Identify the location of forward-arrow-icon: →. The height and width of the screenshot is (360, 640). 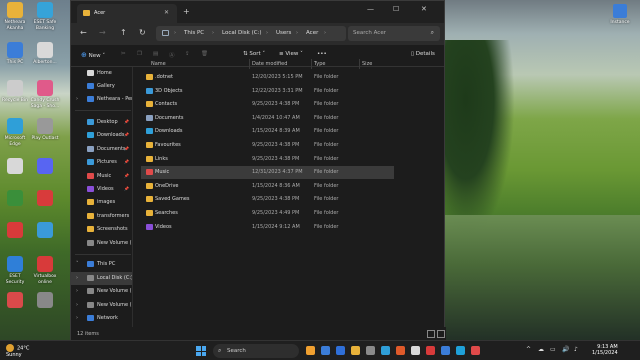
(102, 32).